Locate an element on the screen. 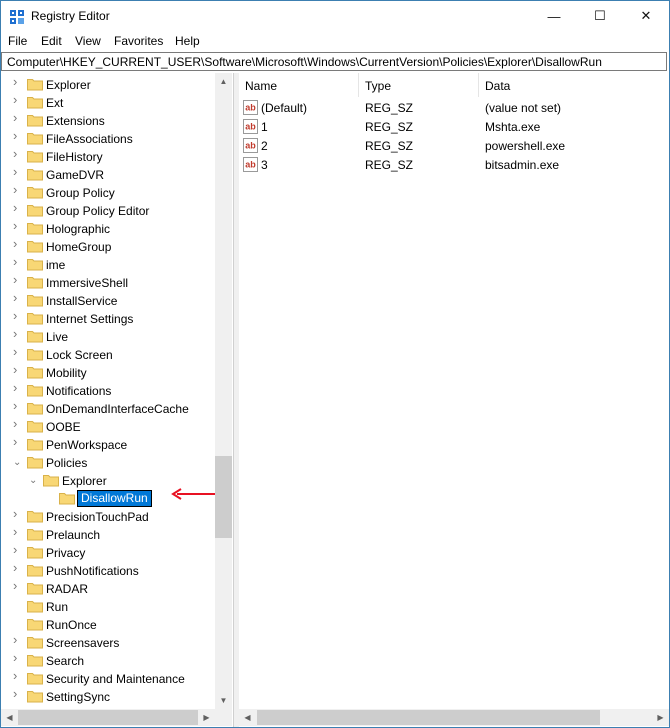 Image resolution: width=670 pixels, height=728 pixels. tree-item: › Group Policy Editor is located at coordinates (108, 210).